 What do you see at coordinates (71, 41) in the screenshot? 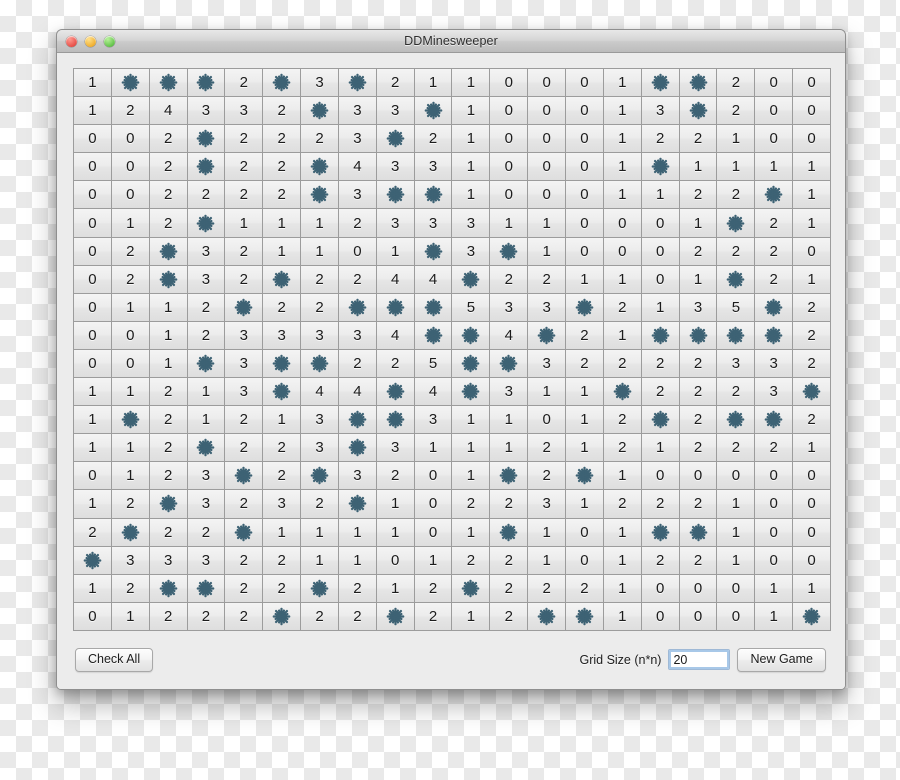
I see `close-window-button` at bounding box center [71, 41].